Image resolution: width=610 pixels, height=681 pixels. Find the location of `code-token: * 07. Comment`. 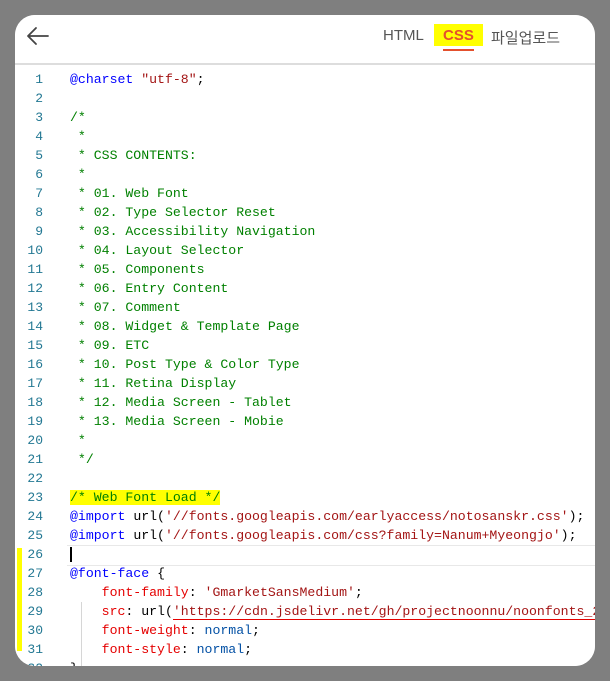

code-token: * 07. Comment is located at coordinates (125, 307).